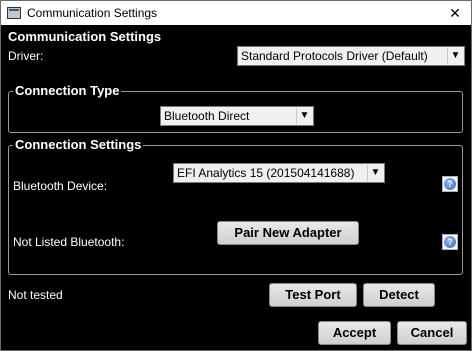 This screenshot has width=472, height=351. I want to click on test-port-label: Test Port, so click(313, 294).